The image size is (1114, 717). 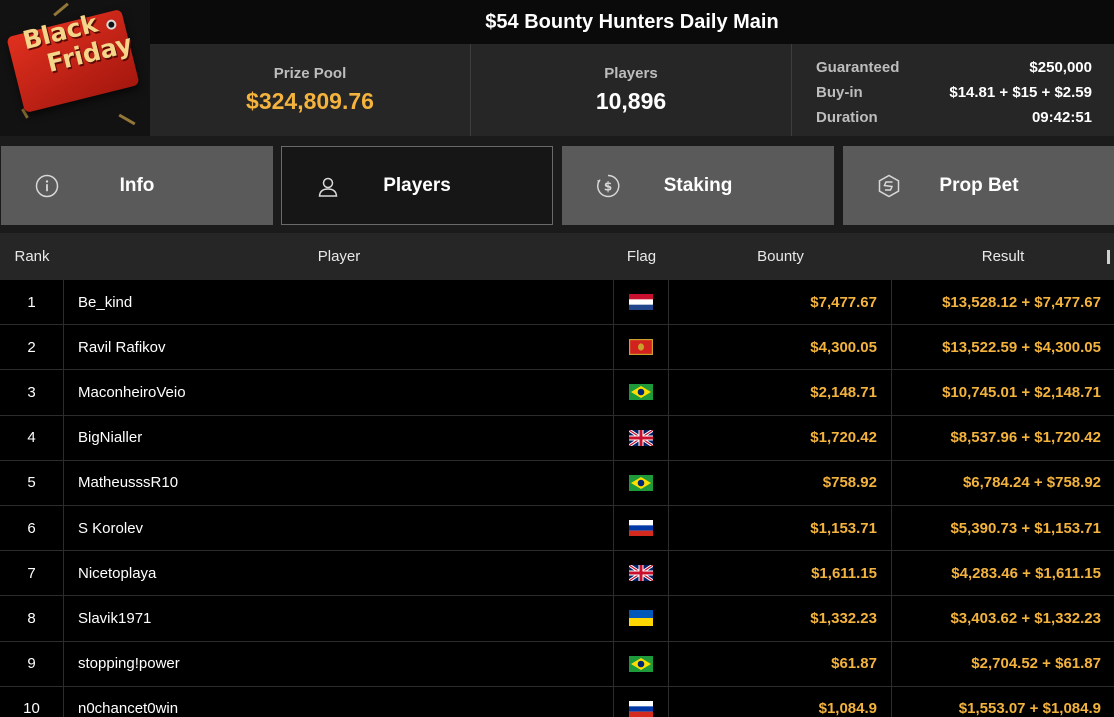 What do you see at coordinates (417, 185) in the screenshot?
I see `tab-players: Players` at bounding box center [417, 185].